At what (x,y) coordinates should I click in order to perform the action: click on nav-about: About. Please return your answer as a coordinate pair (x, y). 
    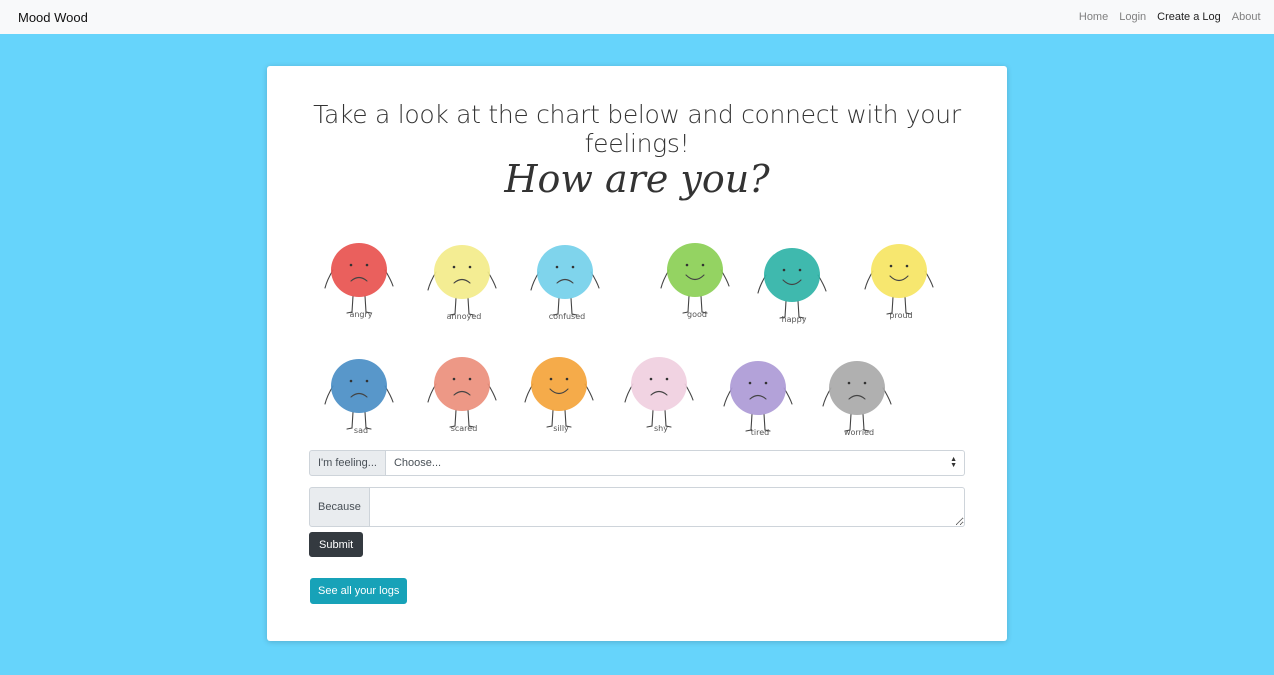
    Looking at the image, I should click on (1246, 17).